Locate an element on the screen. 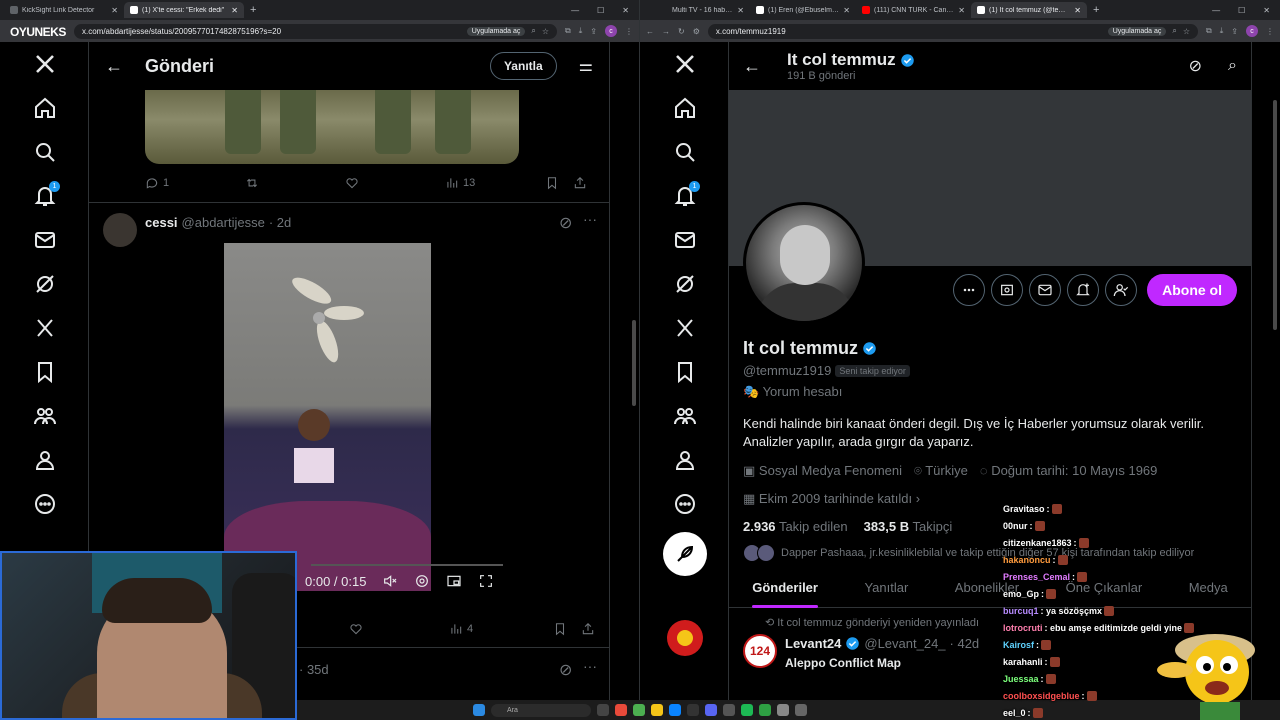 The width and height of the screenshot is (1280, 720). user-handle: @abdartijesse is located at coordinates (223, 222).